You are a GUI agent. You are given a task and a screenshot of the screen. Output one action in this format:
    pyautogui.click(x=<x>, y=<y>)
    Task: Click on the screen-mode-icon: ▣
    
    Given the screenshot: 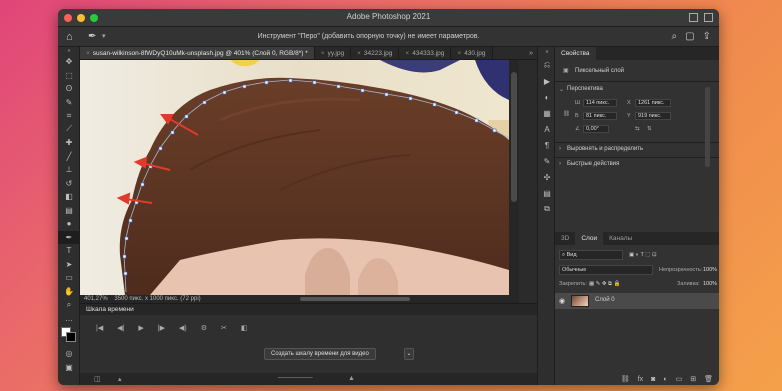 What is the action you would take?
    pyautogui.click(x=69, y=368)
    